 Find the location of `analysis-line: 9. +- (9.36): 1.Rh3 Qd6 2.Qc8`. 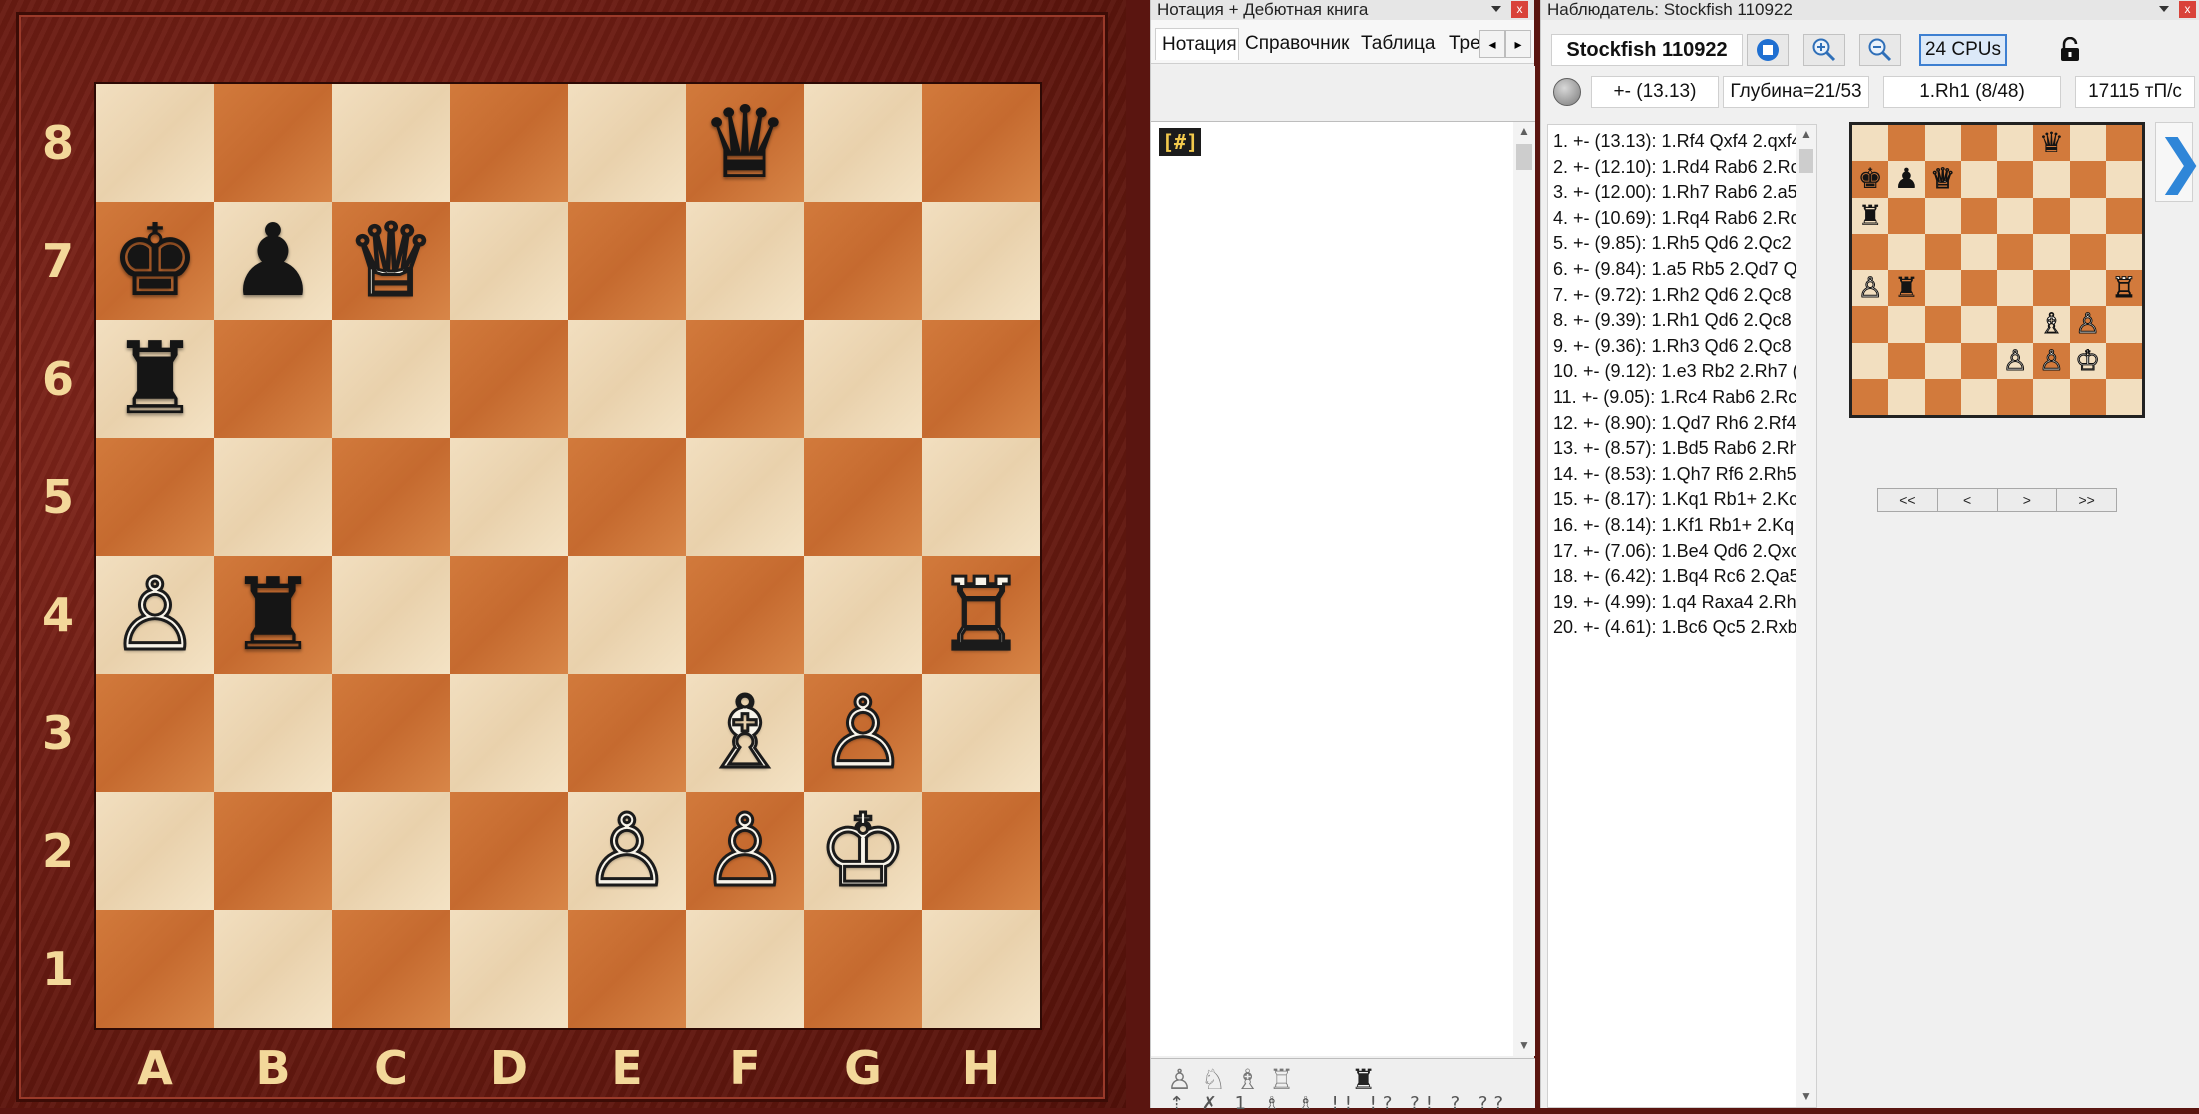

analysis-line: 9. +- (9.36): 1.Rh3 Qd6 2.Qc8 is located at coordinates (1673, 347).